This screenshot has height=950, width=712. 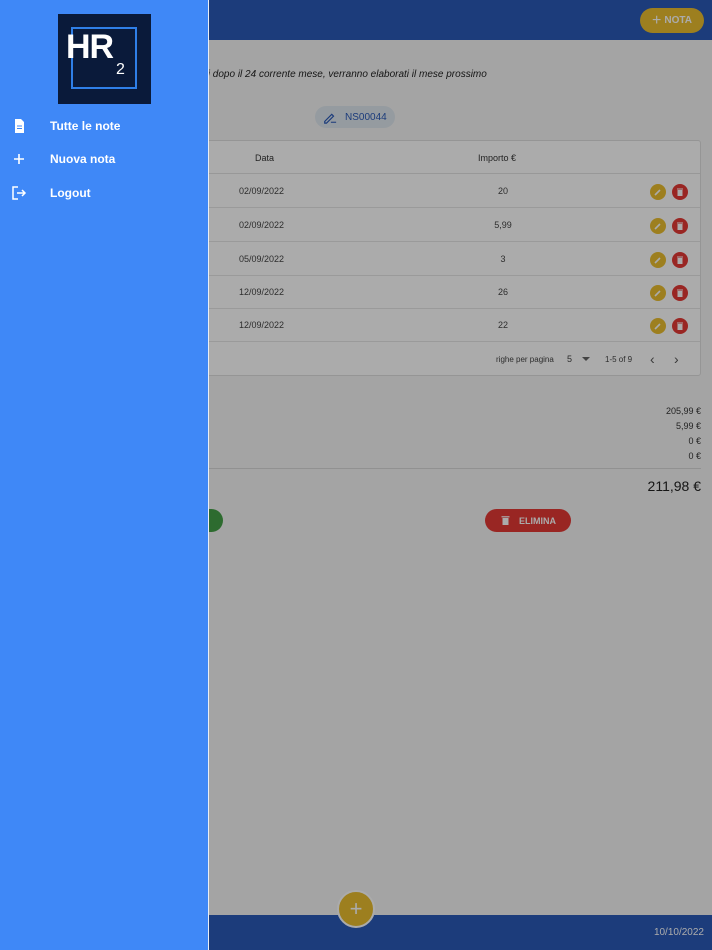 I want to click on drawer-item-label: Nuova nota, so click(x=83, y=159).